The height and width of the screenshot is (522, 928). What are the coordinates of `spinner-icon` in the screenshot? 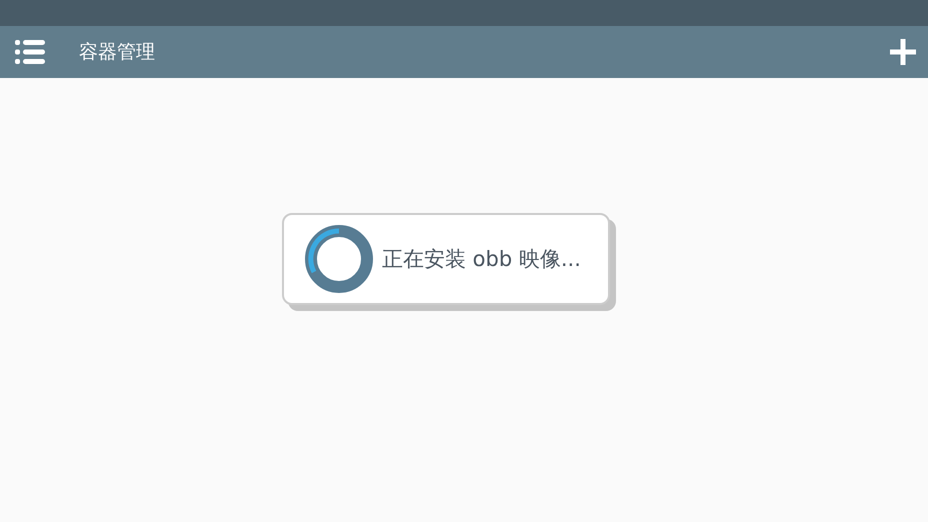 It's located at (339, 259).